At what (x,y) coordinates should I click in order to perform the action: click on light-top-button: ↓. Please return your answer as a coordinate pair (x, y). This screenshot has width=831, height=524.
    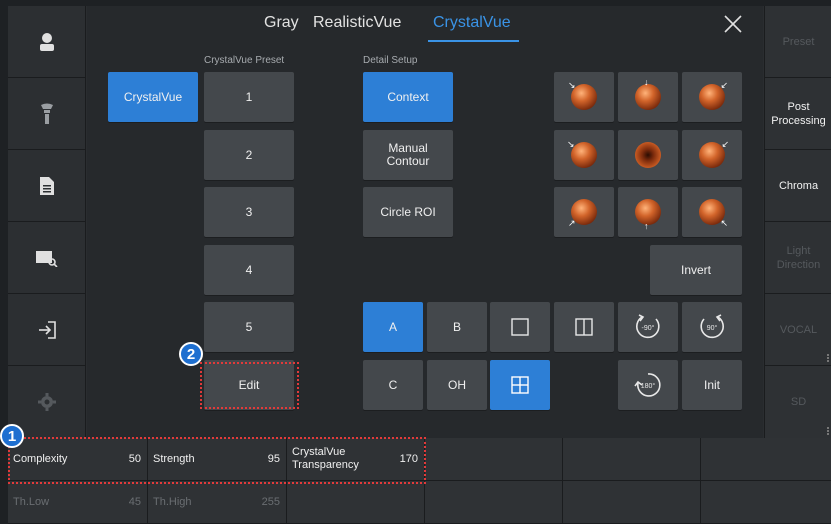
    Looking at the image, I should click on (648, 97).